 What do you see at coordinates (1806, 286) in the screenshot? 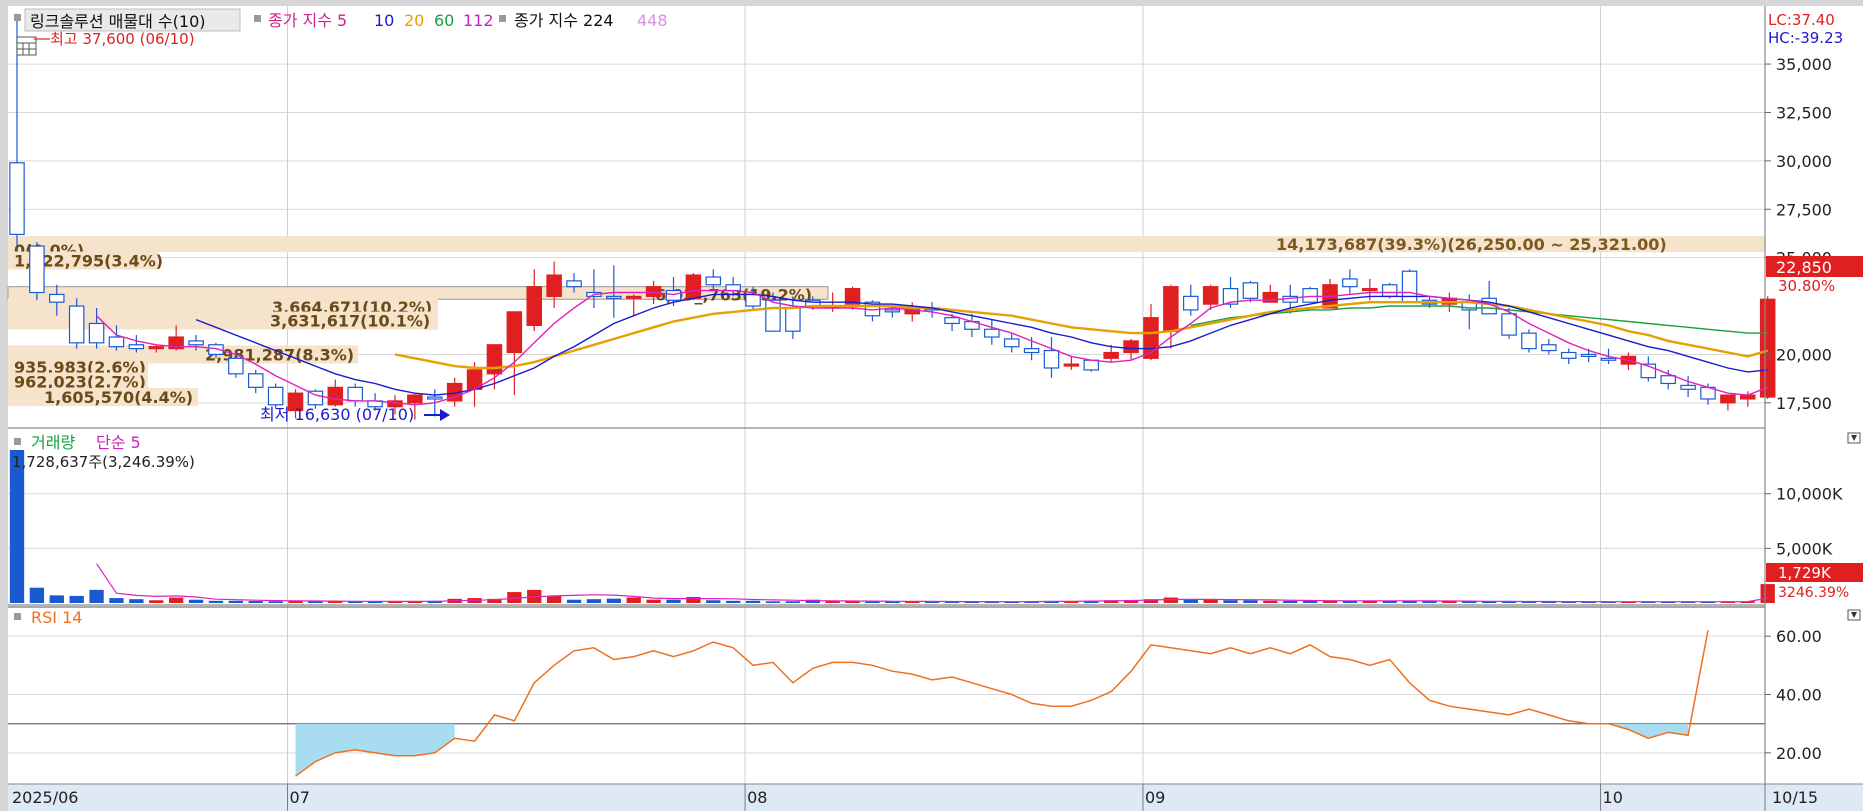
I see `current-change: 30.80%` at bounding box center [1806, 286].